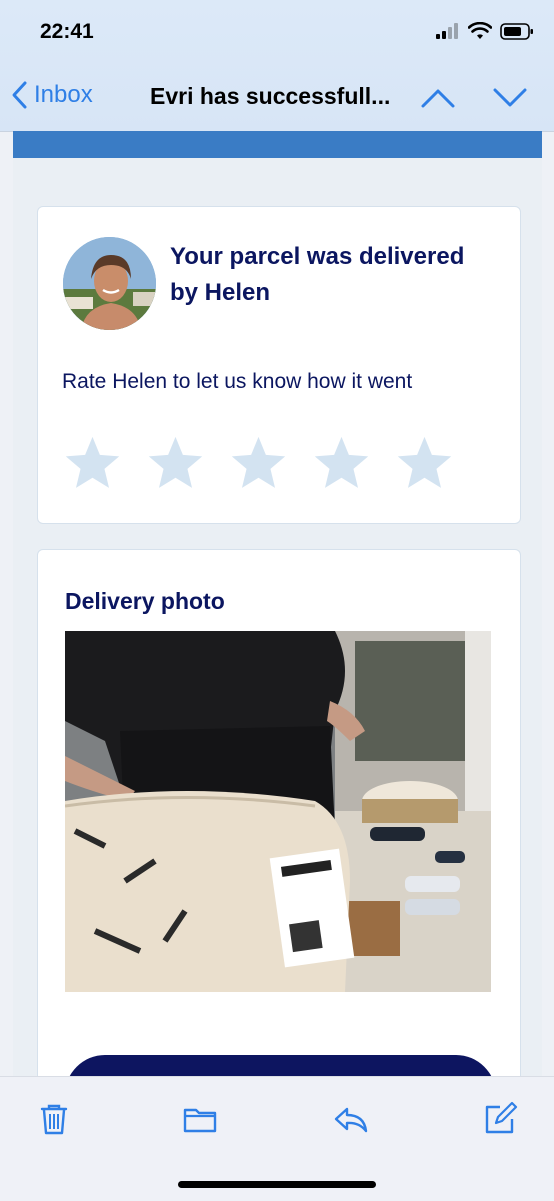  Describe the element at coordinates (480, 30) in the screenshot. I see `wifi-icon` at that location.